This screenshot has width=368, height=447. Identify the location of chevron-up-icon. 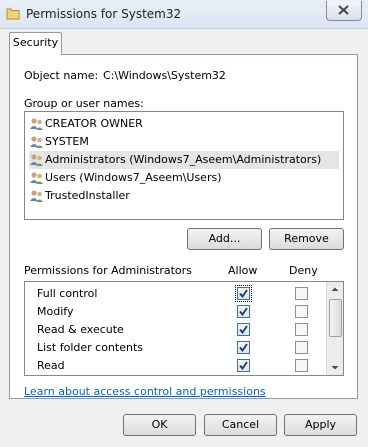
(335, 289).